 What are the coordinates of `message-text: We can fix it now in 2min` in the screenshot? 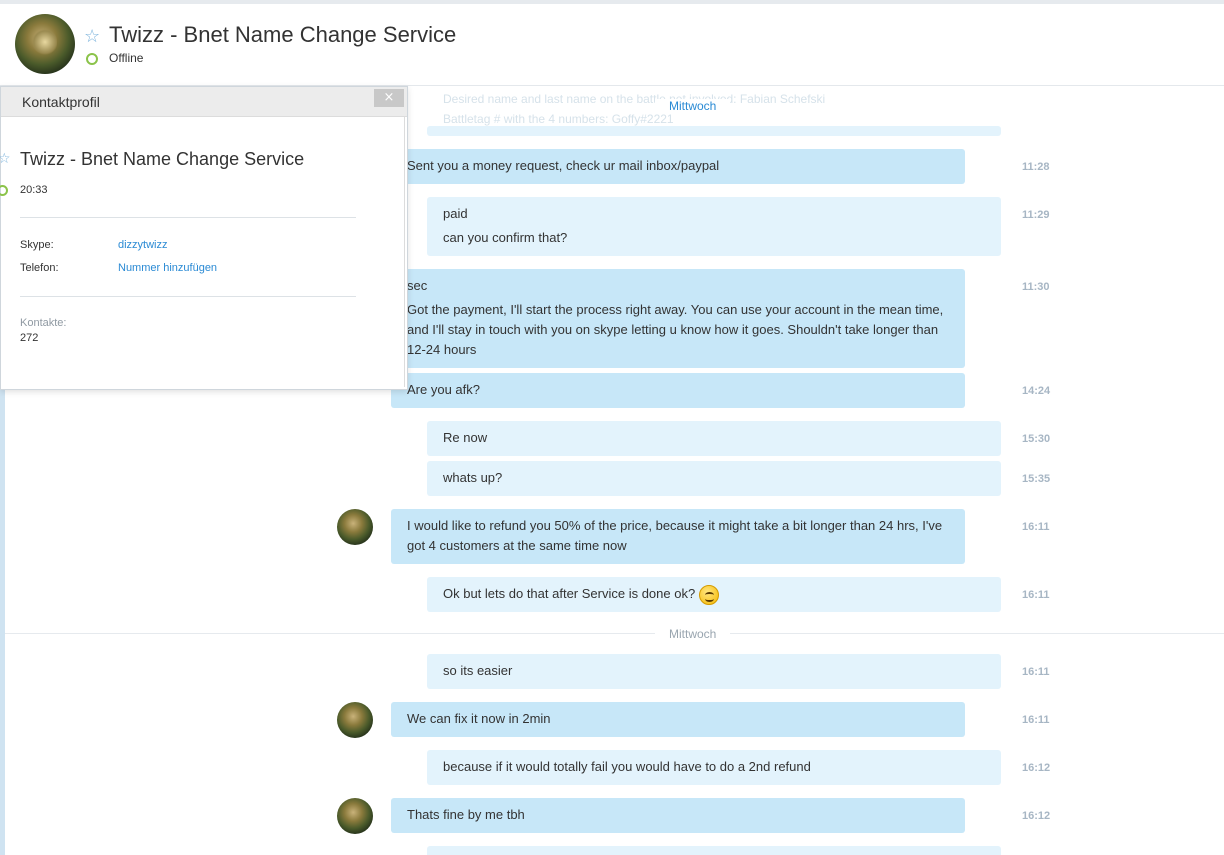 It's located at (479, 718).